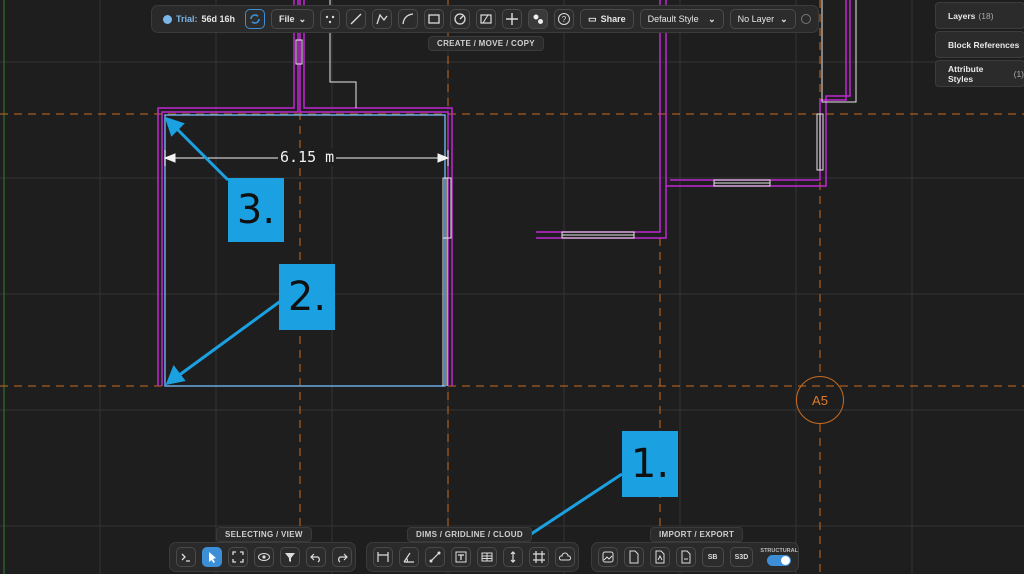 Image resolution: width=1024 pixels, height=574 pixels. I want to click on line-tool, so click(356, 19).